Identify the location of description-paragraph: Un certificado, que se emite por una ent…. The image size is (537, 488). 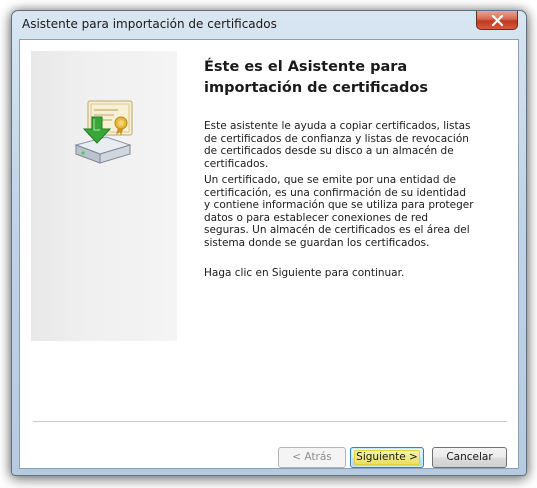
(339, 211).